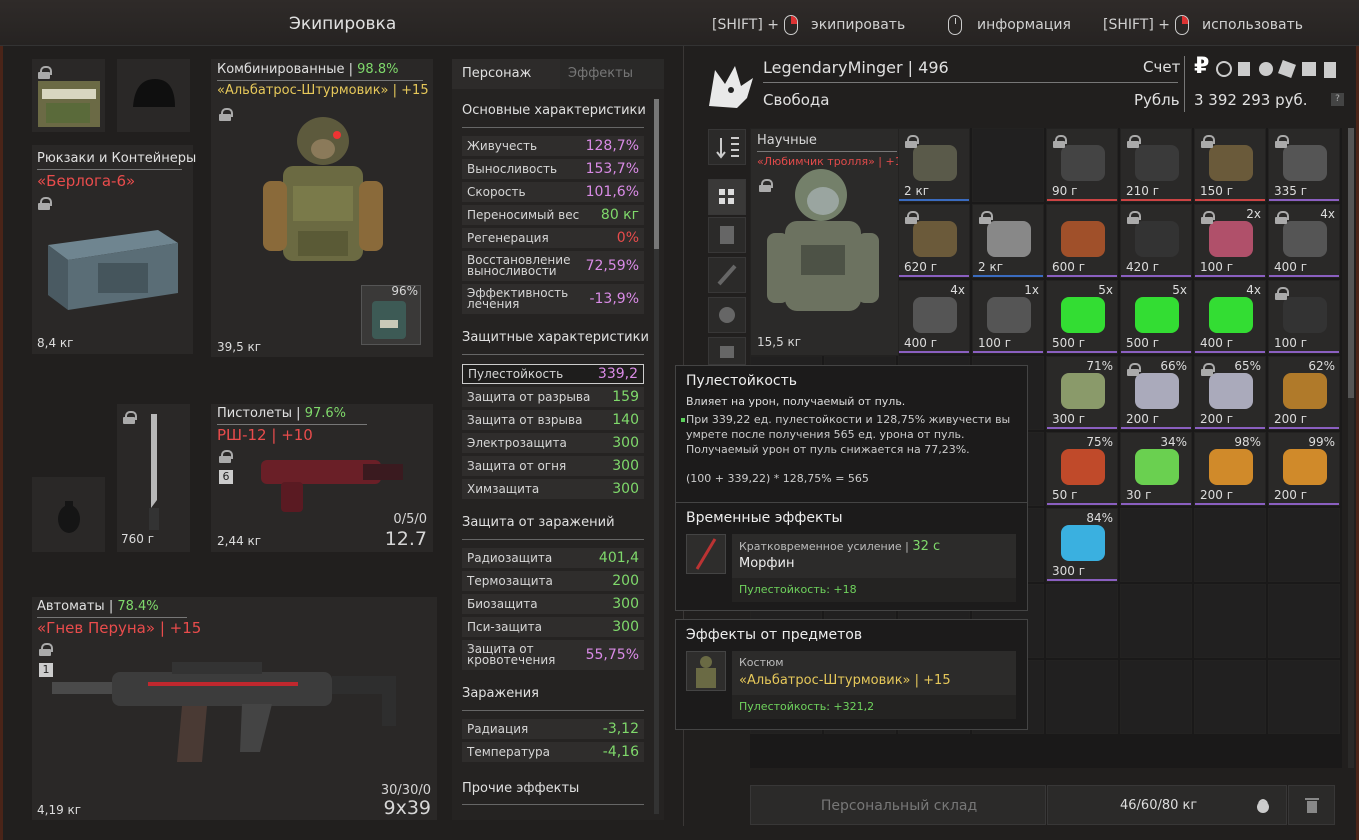  What do you see at coordinates (153, 95) in the screenshot?
I see `helmet-slot` at bounding box center [153, 95].